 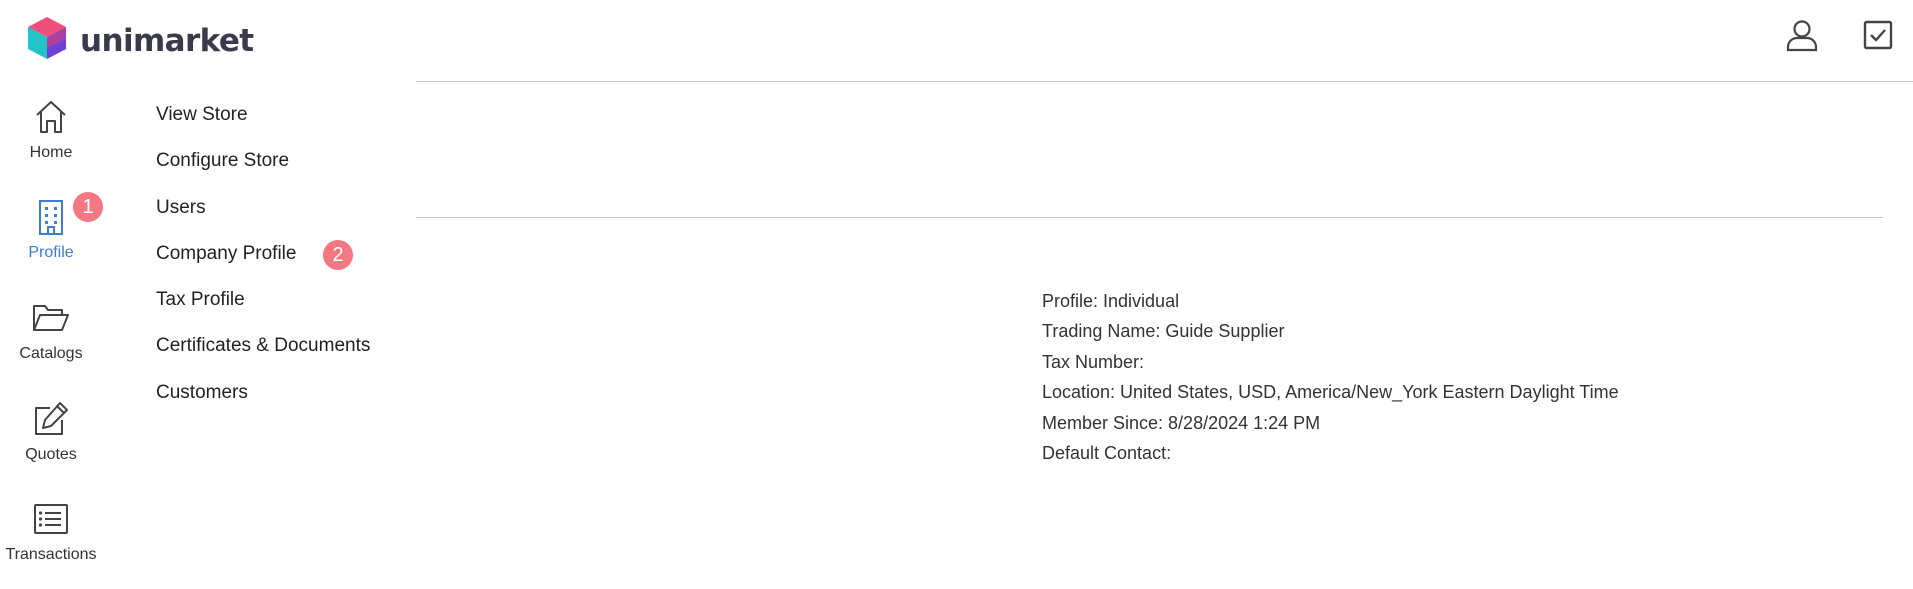 What do you see at coordinates (47, 40) in the screenshot?
I see `logo-cube-icon` at bounding box center [47, 40].